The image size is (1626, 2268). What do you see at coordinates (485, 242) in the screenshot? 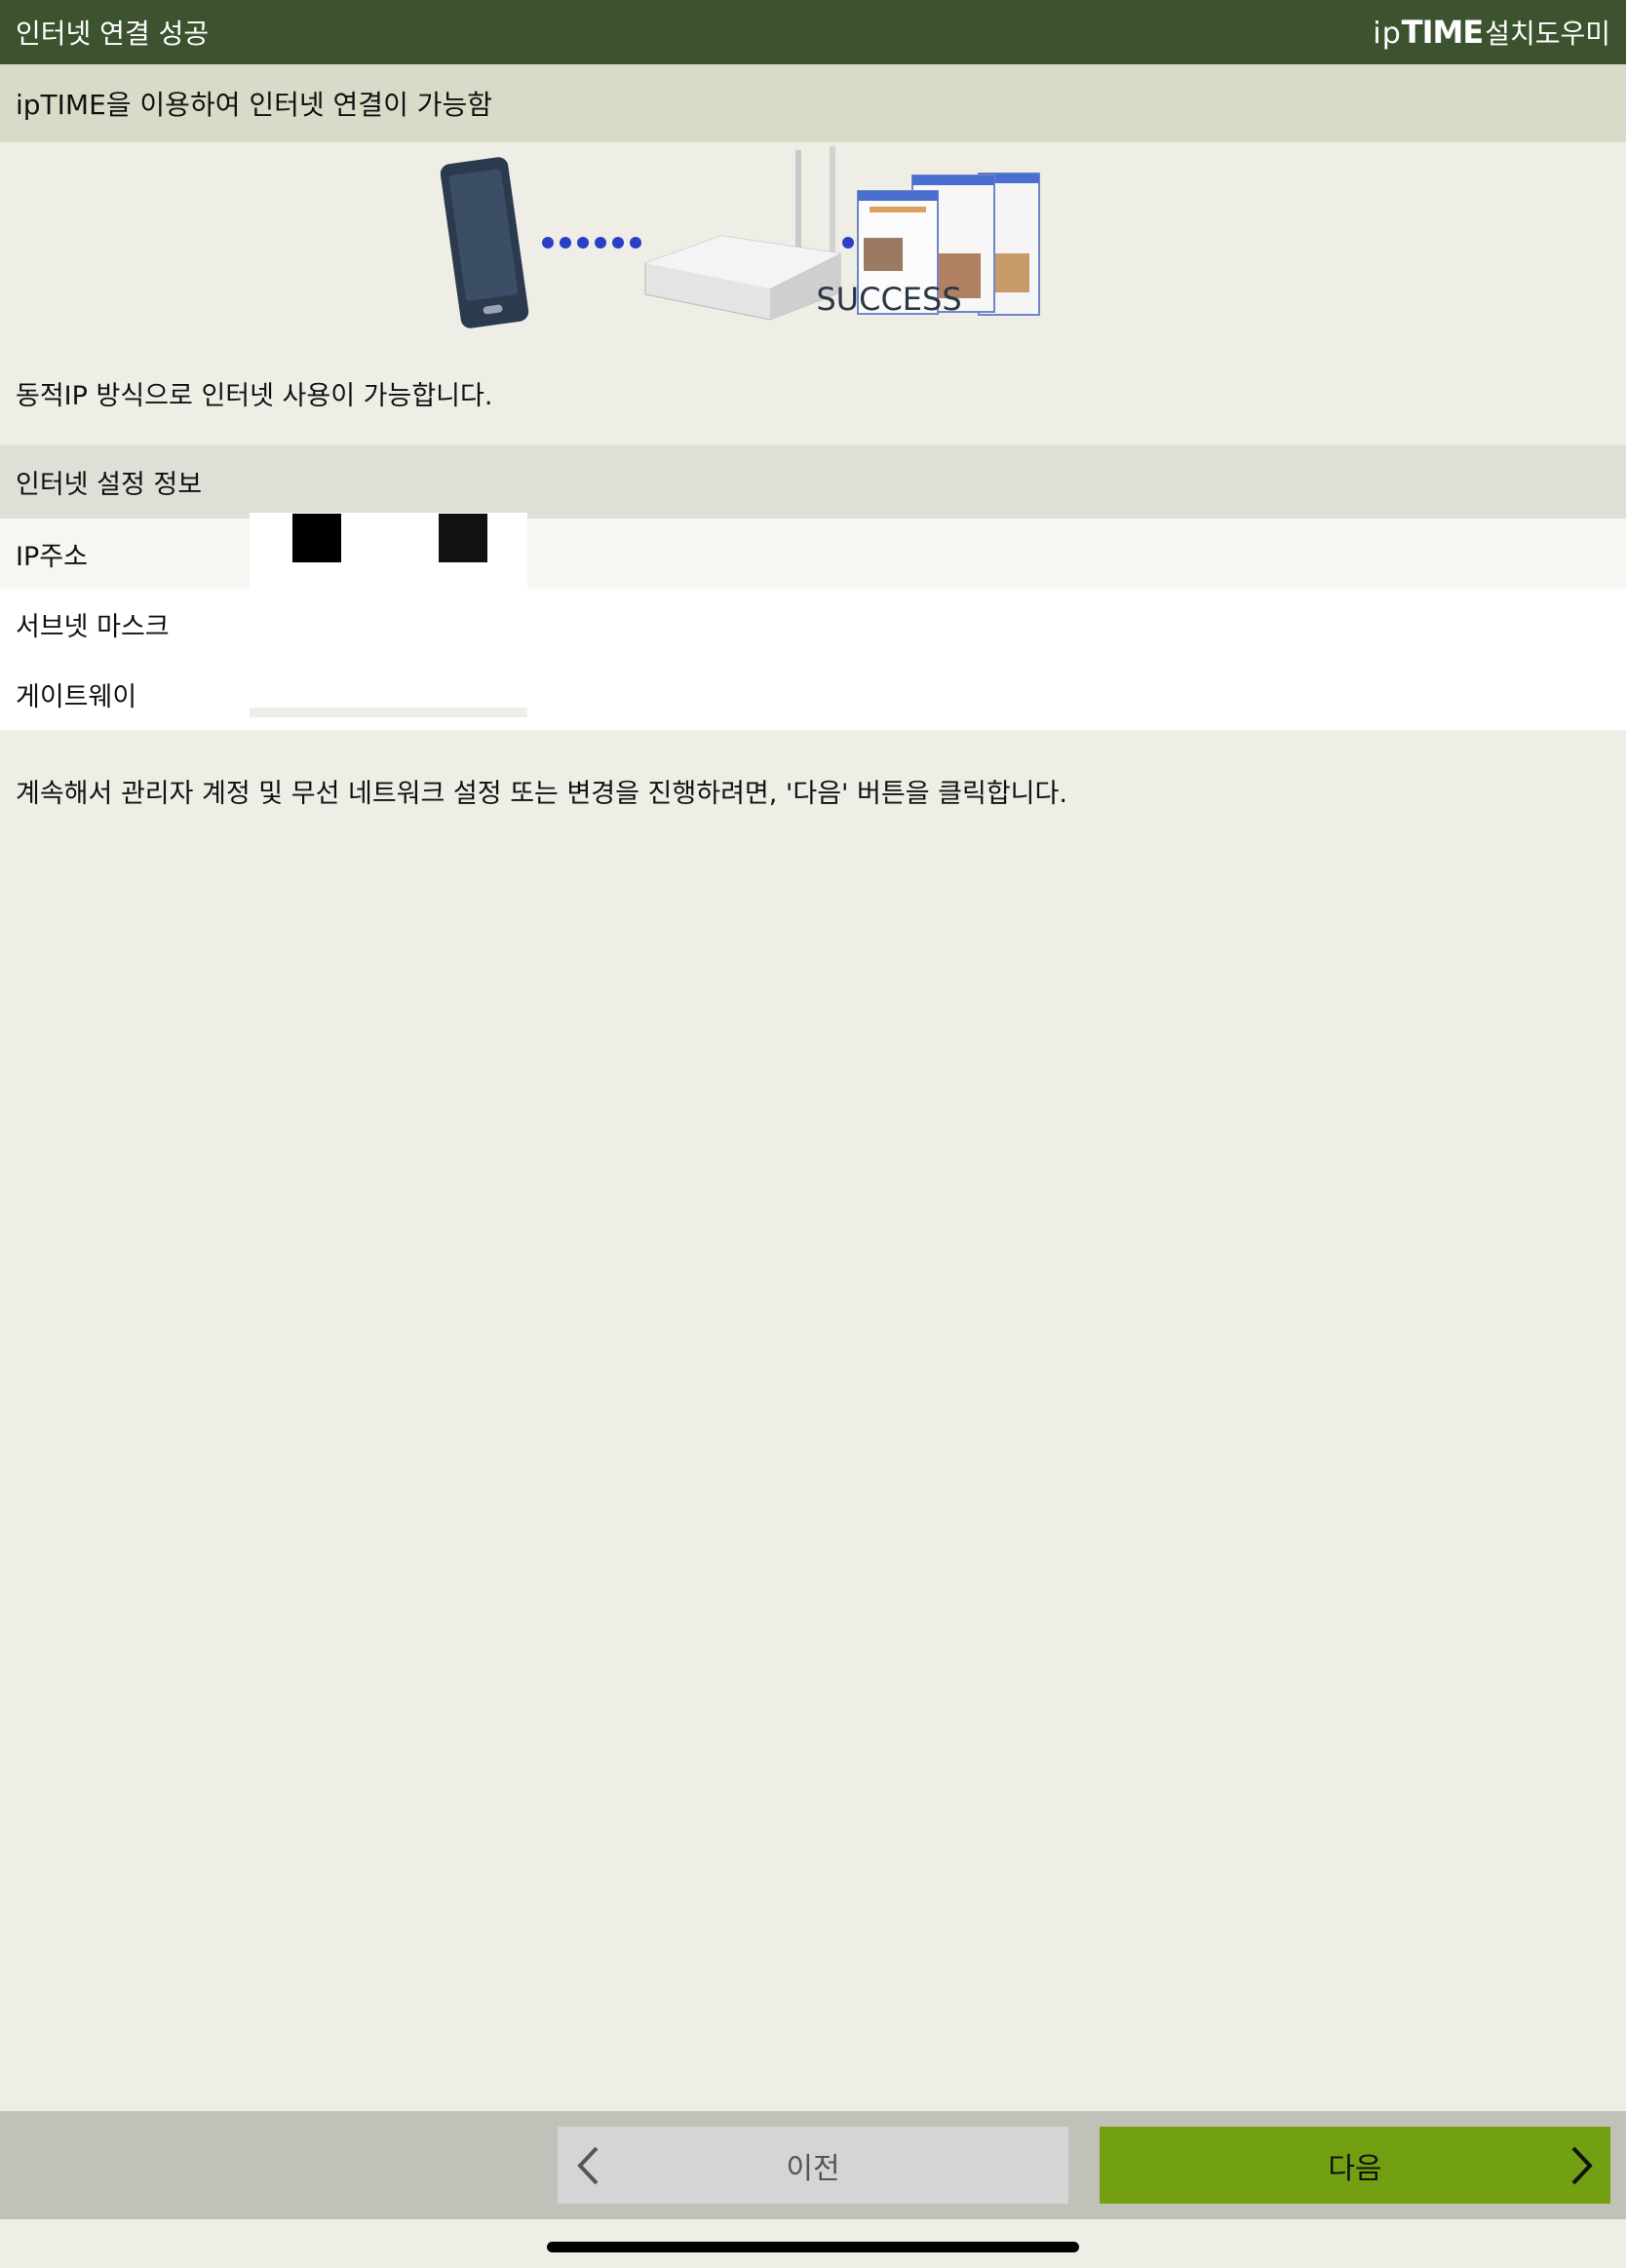
I see `phone-icon` at bounding box center [485, 242].